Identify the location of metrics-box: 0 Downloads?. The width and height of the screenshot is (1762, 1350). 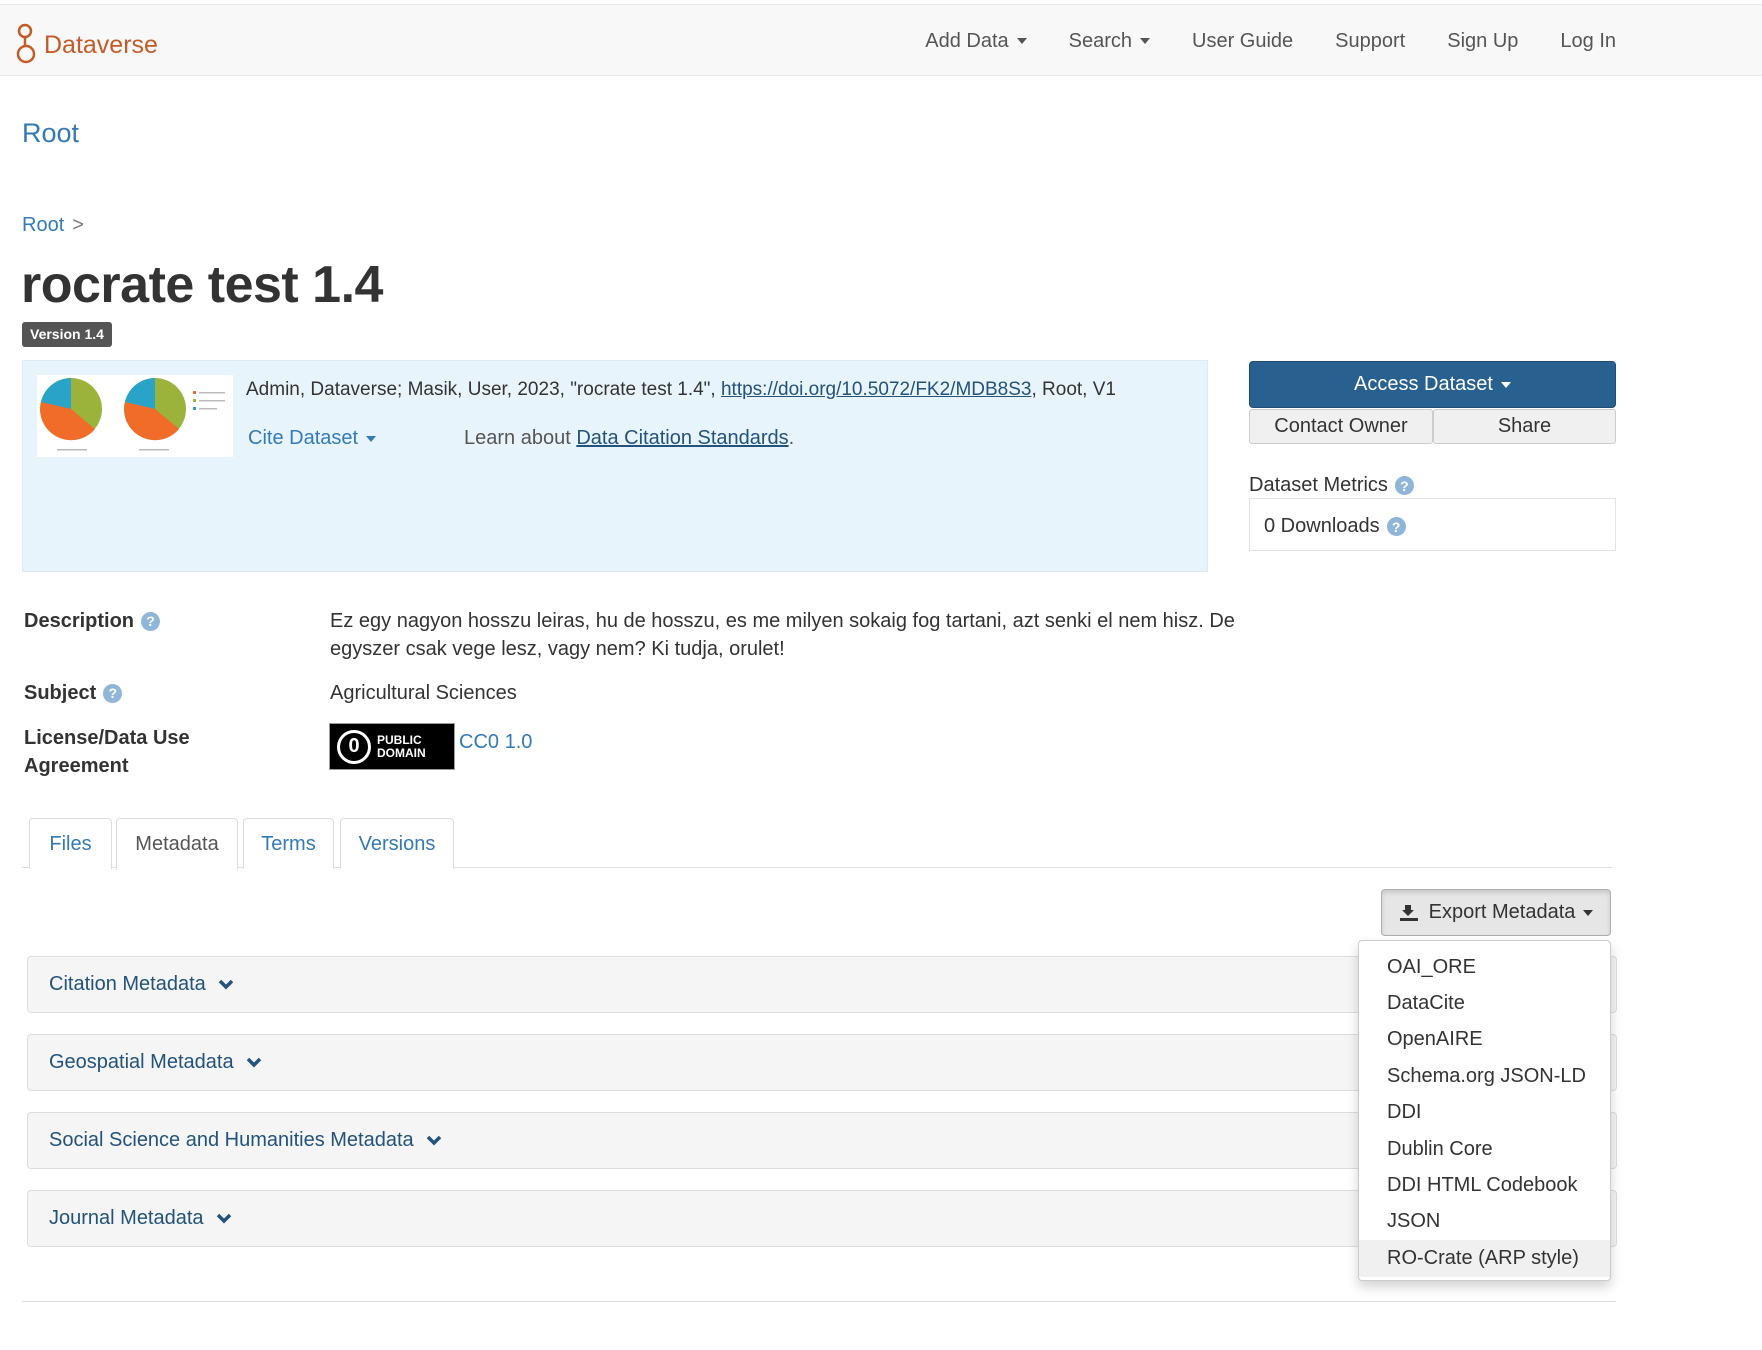
(1432, 524).